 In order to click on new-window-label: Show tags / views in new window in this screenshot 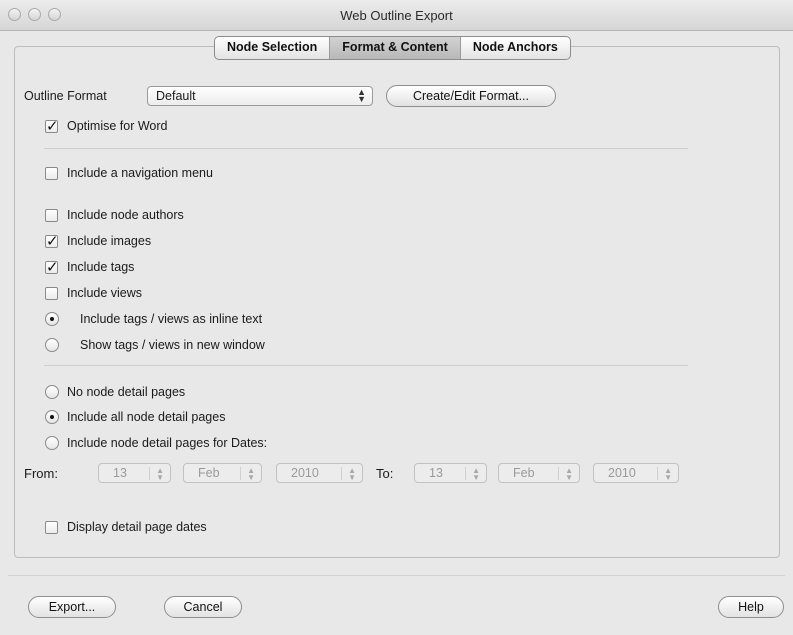, I will do `click(172, 345)`.